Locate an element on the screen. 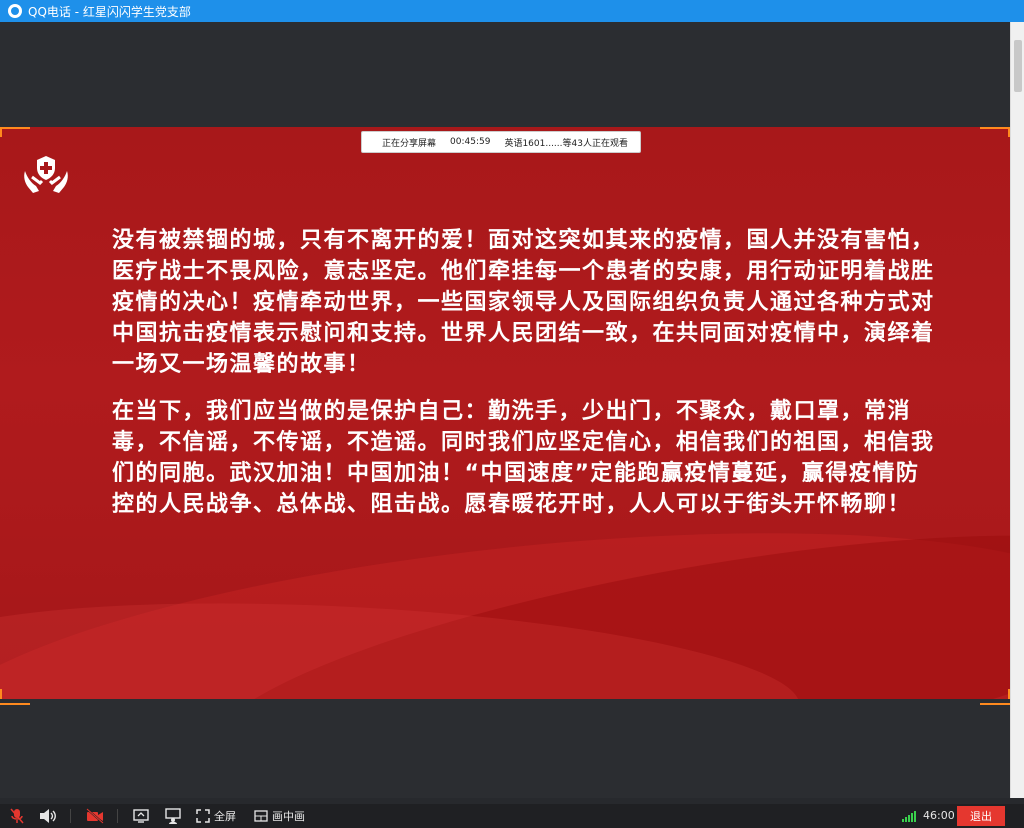  picture-in-picture-button: 画中画 is located at coordinates (279, 816).